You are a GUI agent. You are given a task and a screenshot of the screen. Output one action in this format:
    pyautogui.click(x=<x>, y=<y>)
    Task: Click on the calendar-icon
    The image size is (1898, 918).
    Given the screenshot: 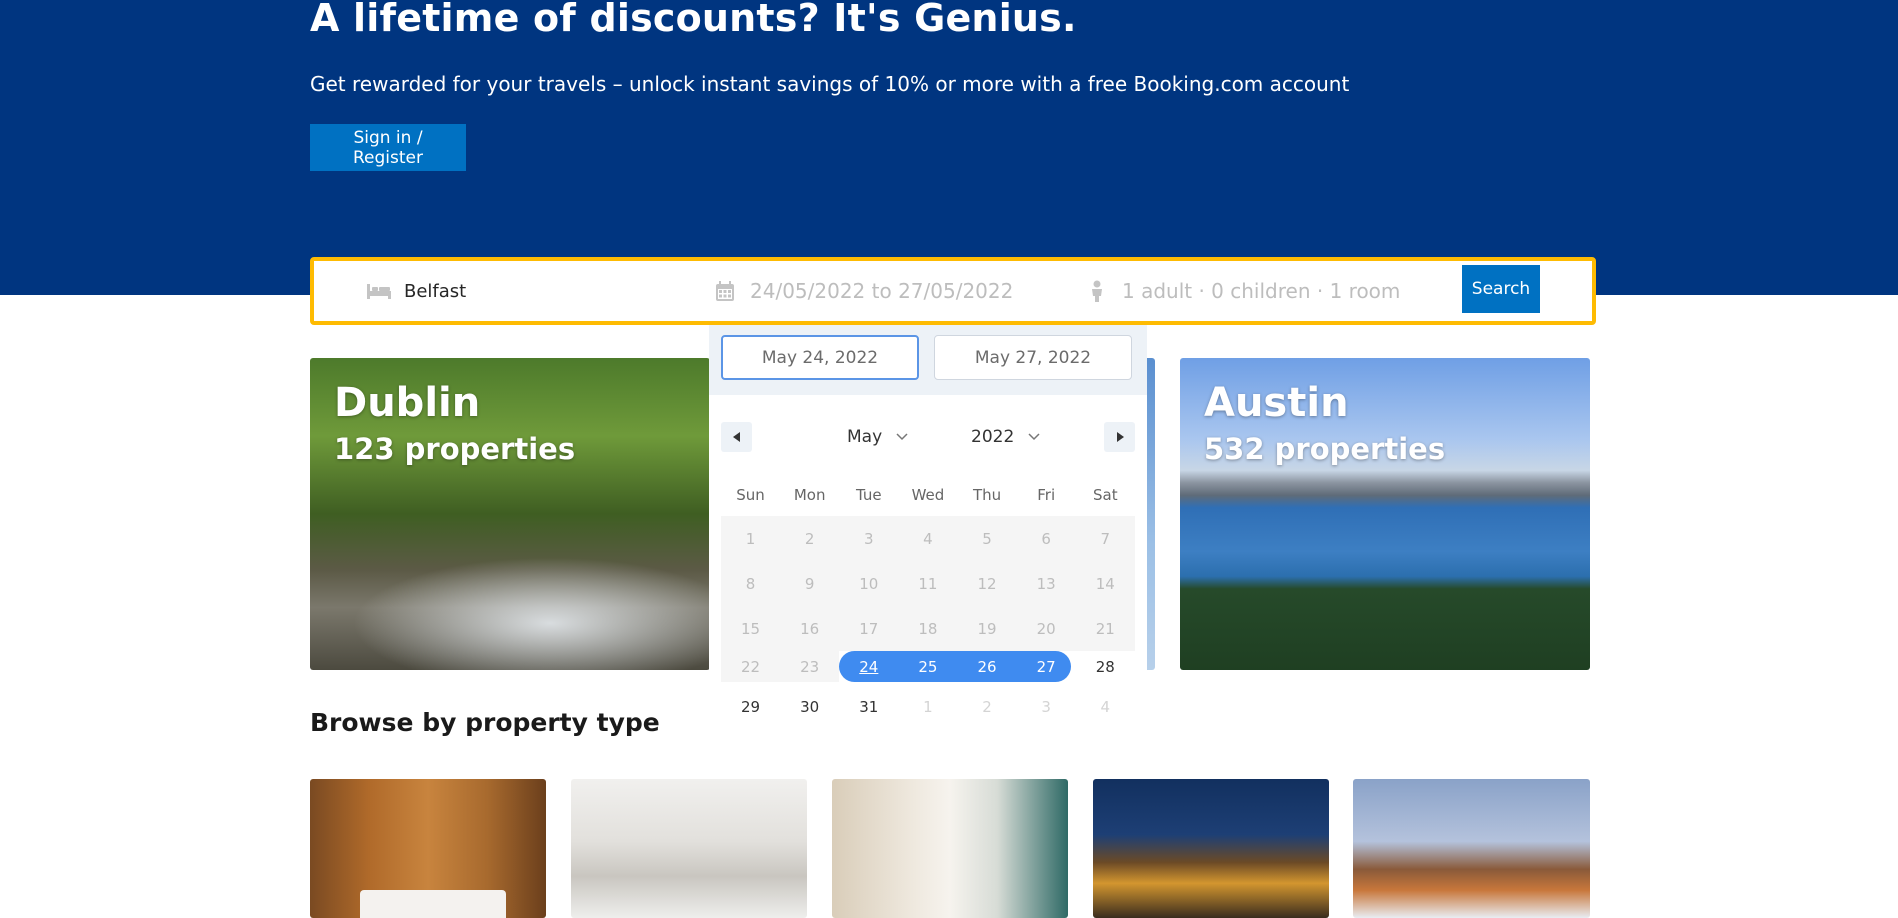 What is the action you would take?
    pyautogui.click(x=725, y=291)
    